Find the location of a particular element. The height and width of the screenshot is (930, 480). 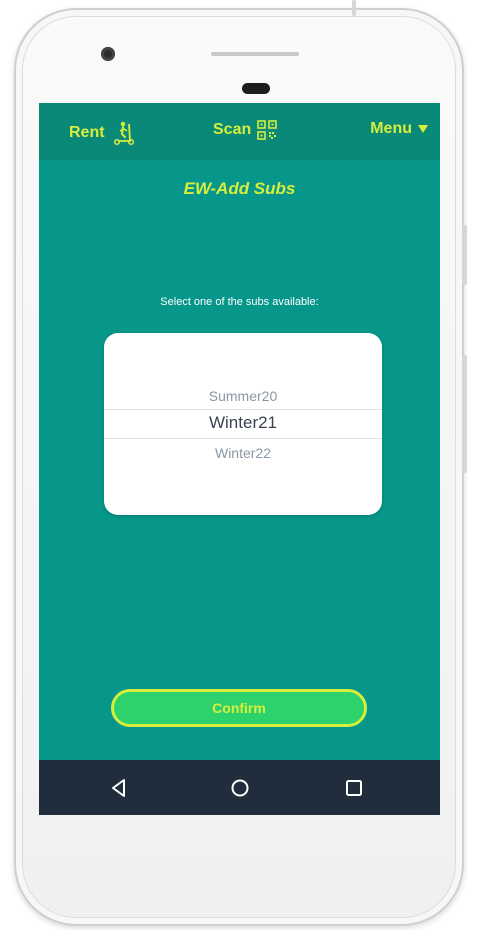

menu-nav-button: Menu is located at coordinates (399, 129).